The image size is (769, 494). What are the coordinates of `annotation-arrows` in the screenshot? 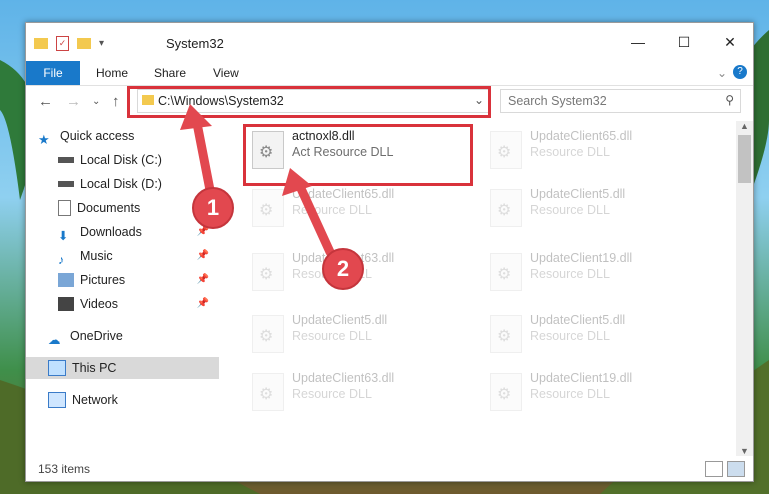 It's located at (257, 180).